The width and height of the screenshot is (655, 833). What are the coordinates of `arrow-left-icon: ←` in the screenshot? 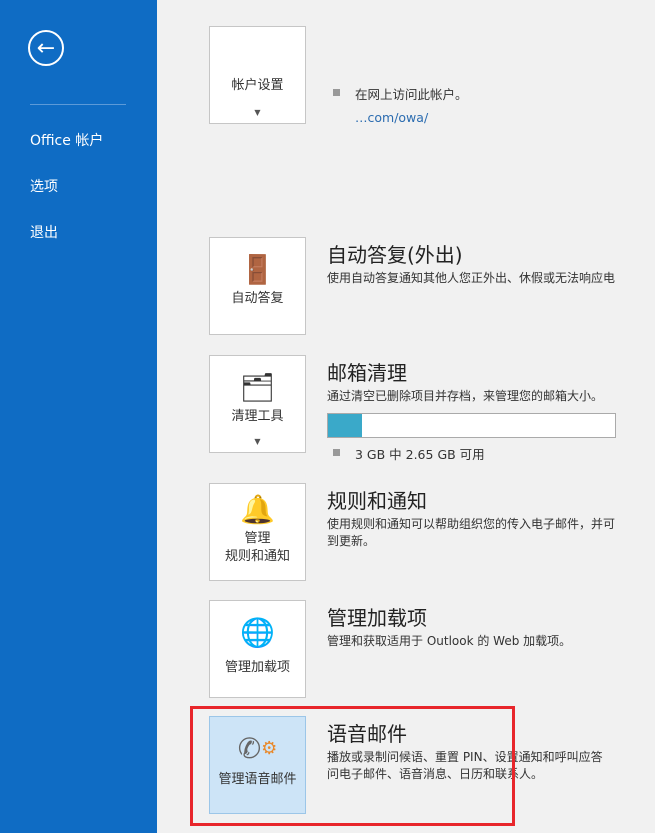 It's located at (46, 48).